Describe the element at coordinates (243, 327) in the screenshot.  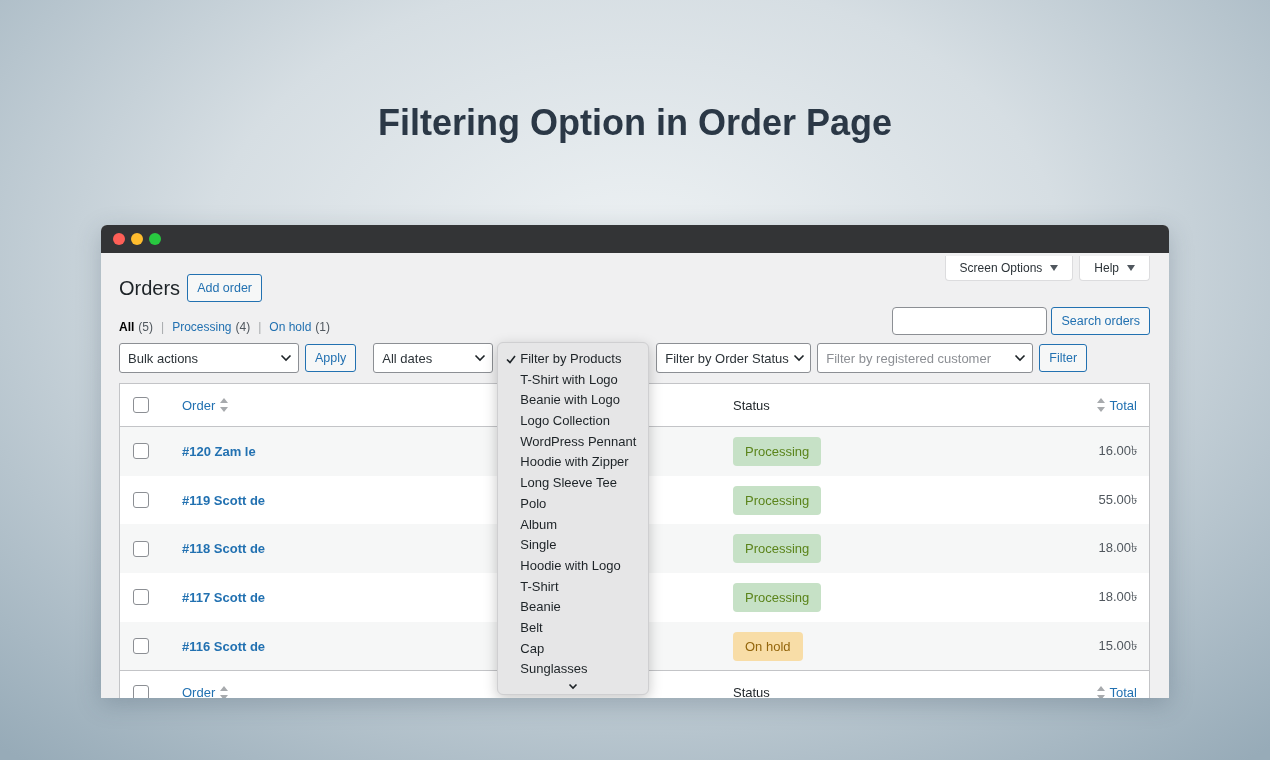
I see `view-count: (4)` at that location.